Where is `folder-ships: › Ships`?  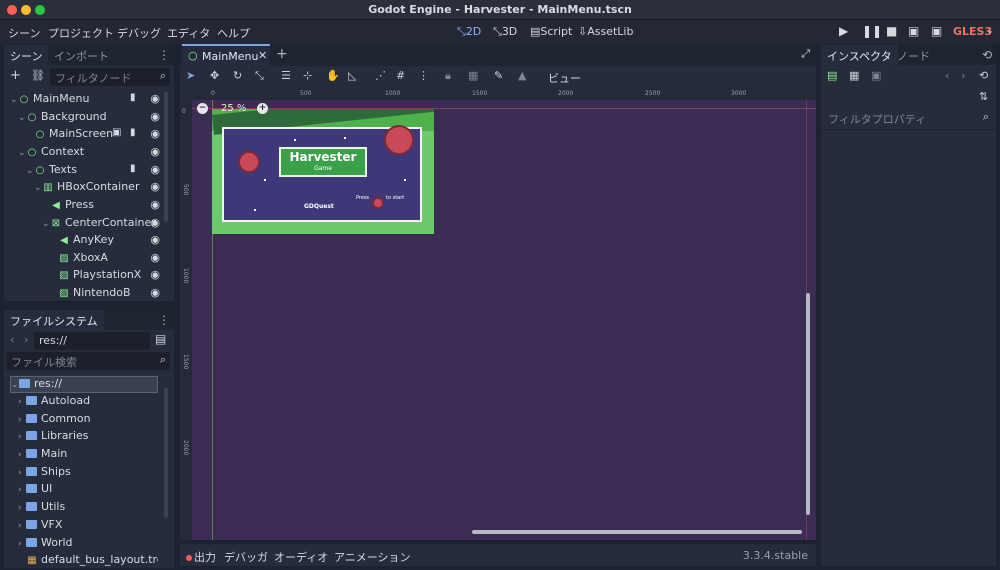 folder-ships: › Ships is located at coordinates (88, 473).